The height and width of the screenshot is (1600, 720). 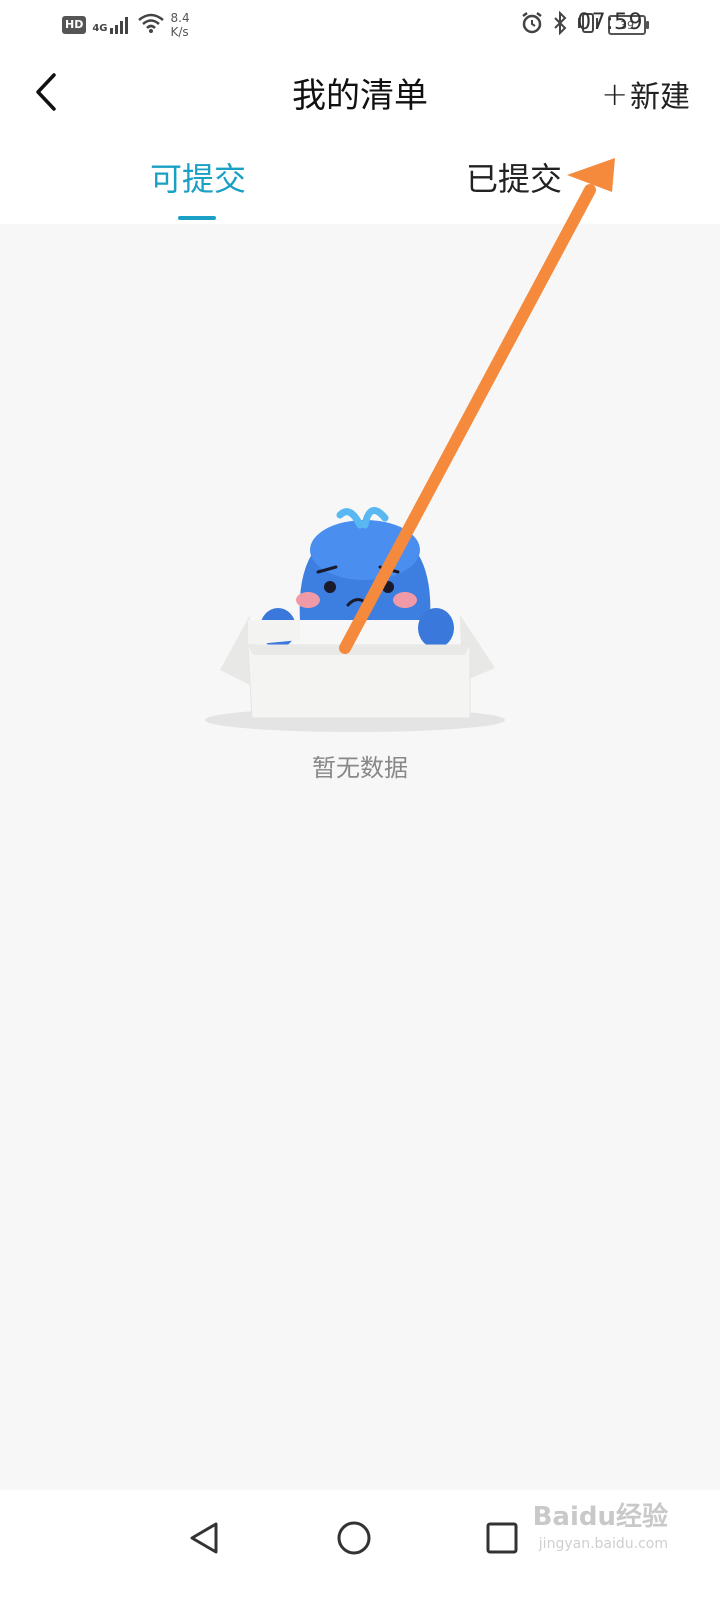 What do you see at coordinates (198, 177) in the screenshot?
I see `tab-submittable: 可提交` at bounding box center [198, 177].